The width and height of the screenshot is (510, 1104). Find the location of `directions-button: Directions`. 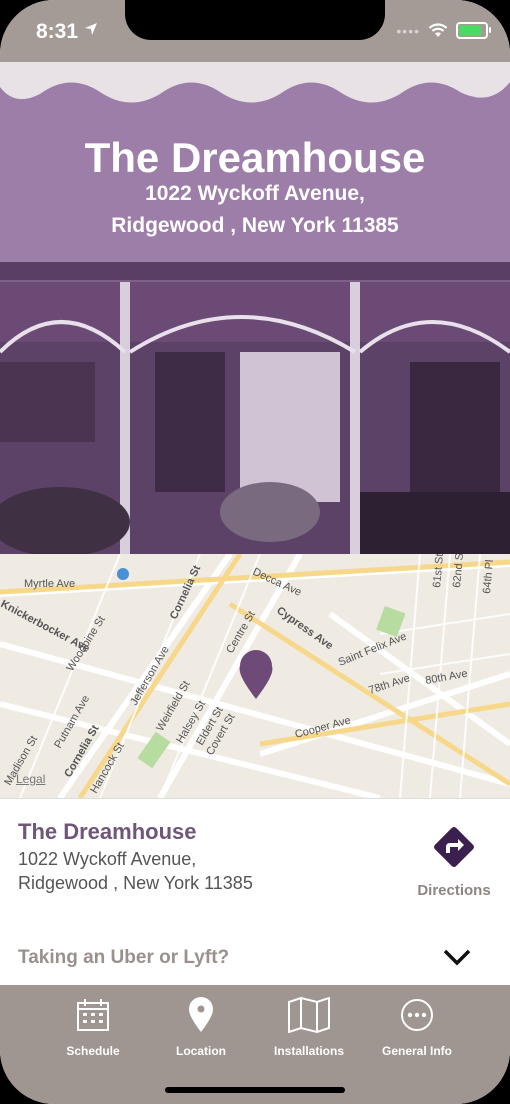

directions-button: Directions is located at coordinates (454, 861).